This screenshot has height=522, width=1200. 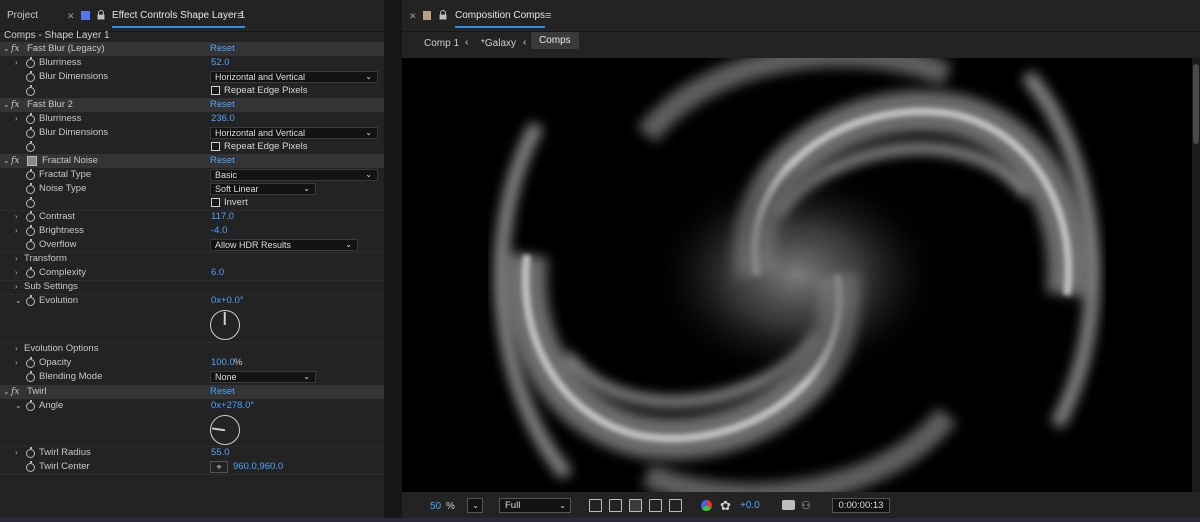 I want to click on twirl-center-value: 960.0,960.0, so click(x=258, y=467).